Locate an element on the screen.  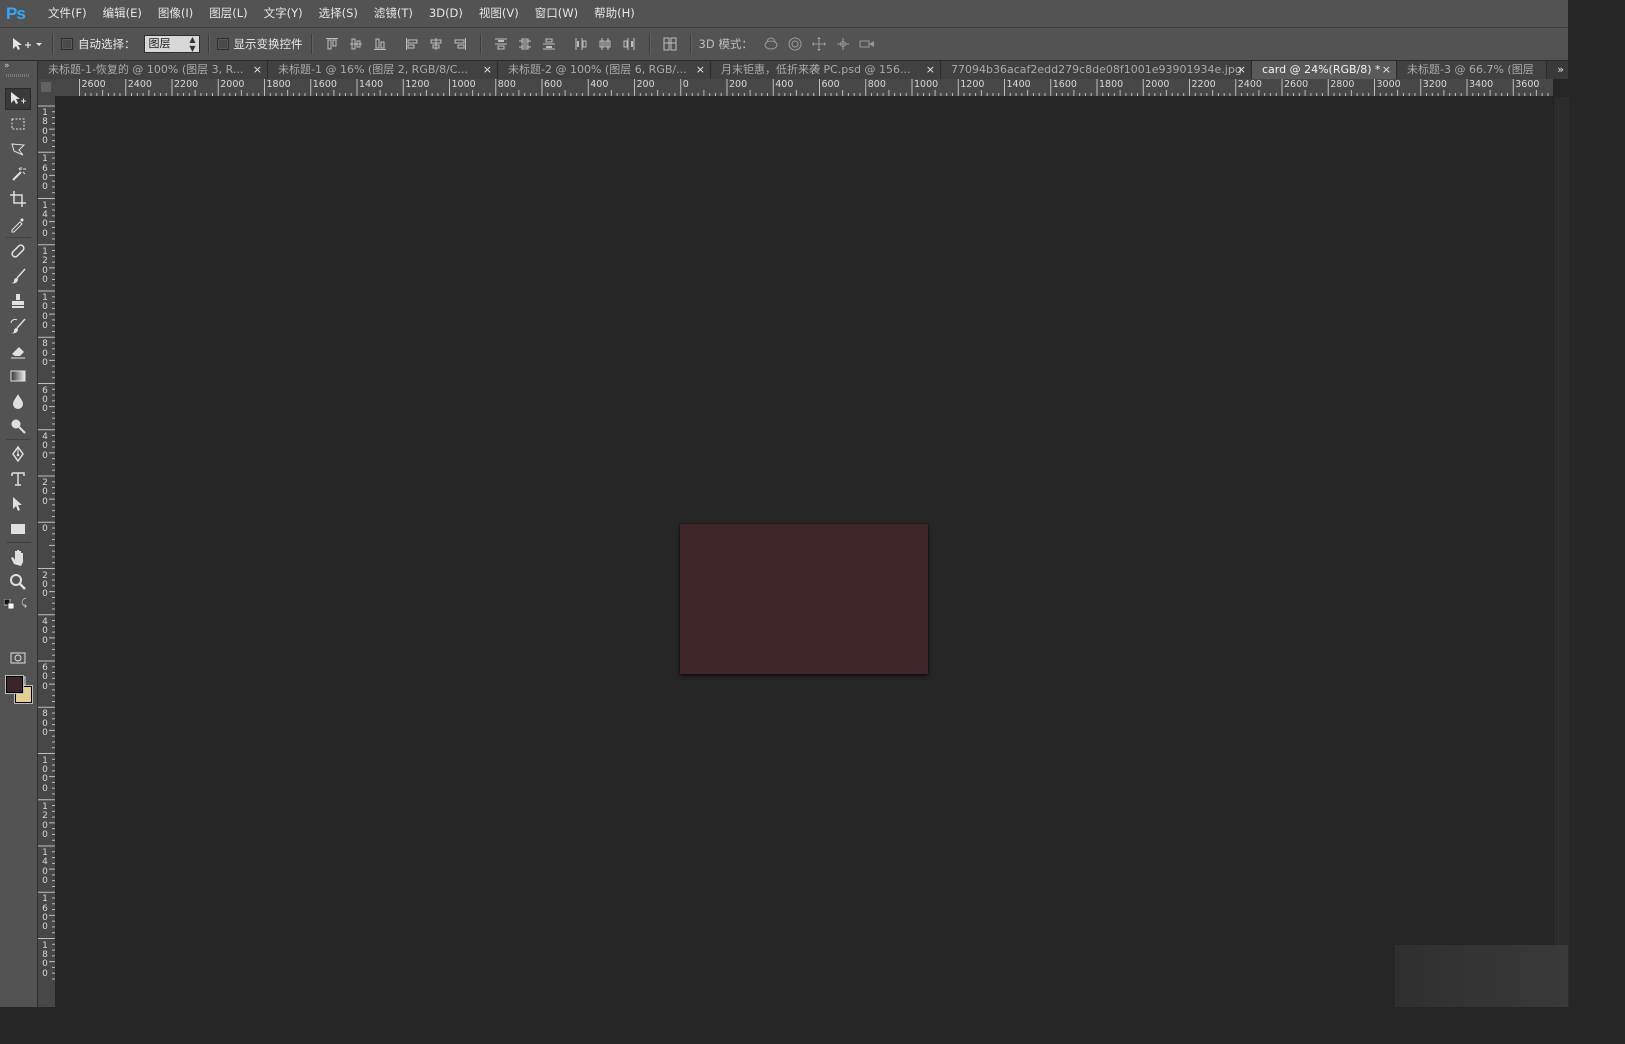
document-canvas is located at coordinates (804, 599).